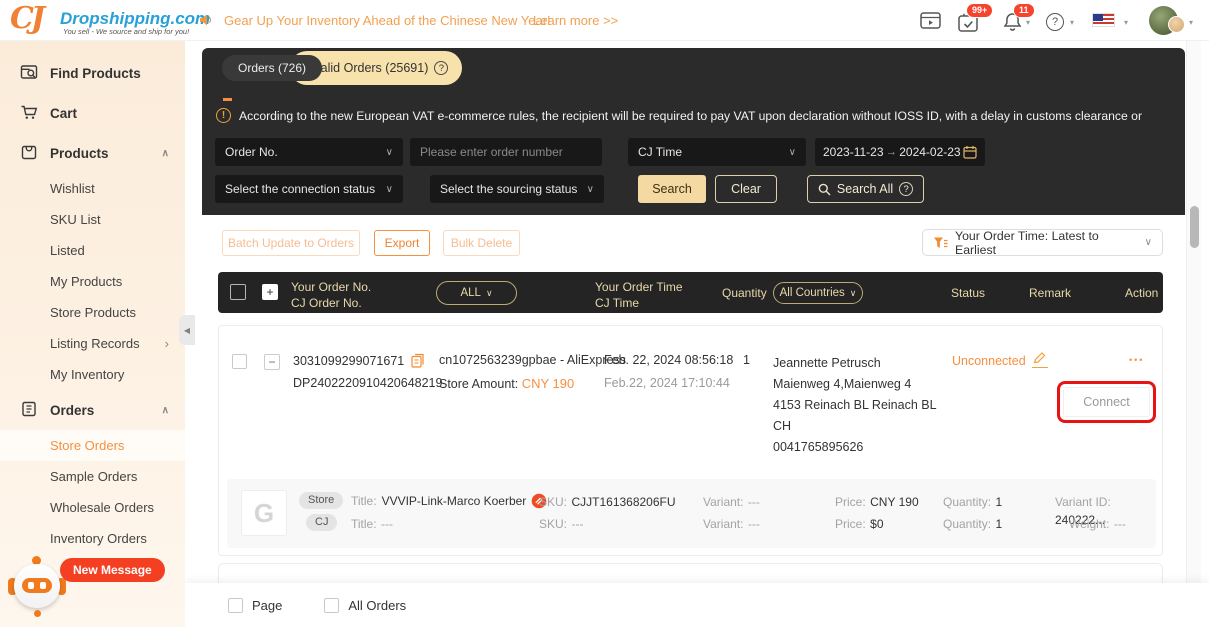  Describe the element at coordinates (92, 281) in the screenshot. I see `sidebar-item-my-products: My Products` at that location.